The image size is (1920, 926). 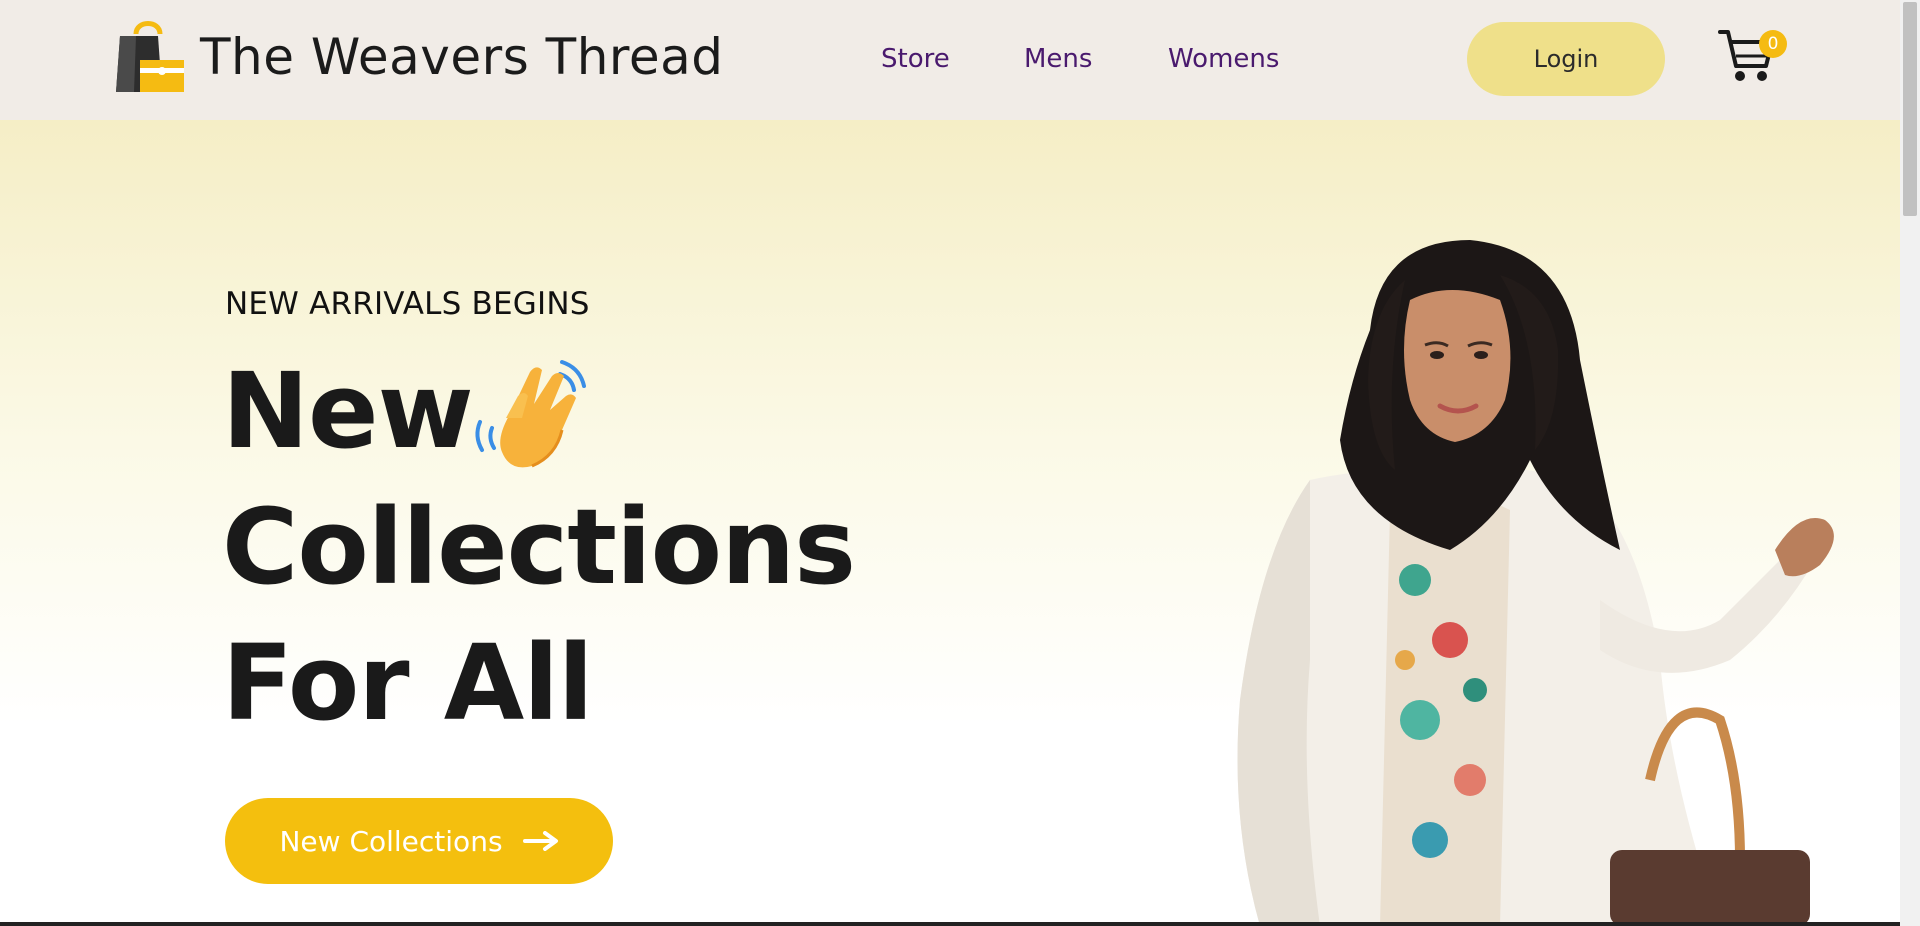 What do you see at coordinates (1223, 59) in the screenshot?
I see `nav-womens: Womens` at bounding box center [1223, 59].